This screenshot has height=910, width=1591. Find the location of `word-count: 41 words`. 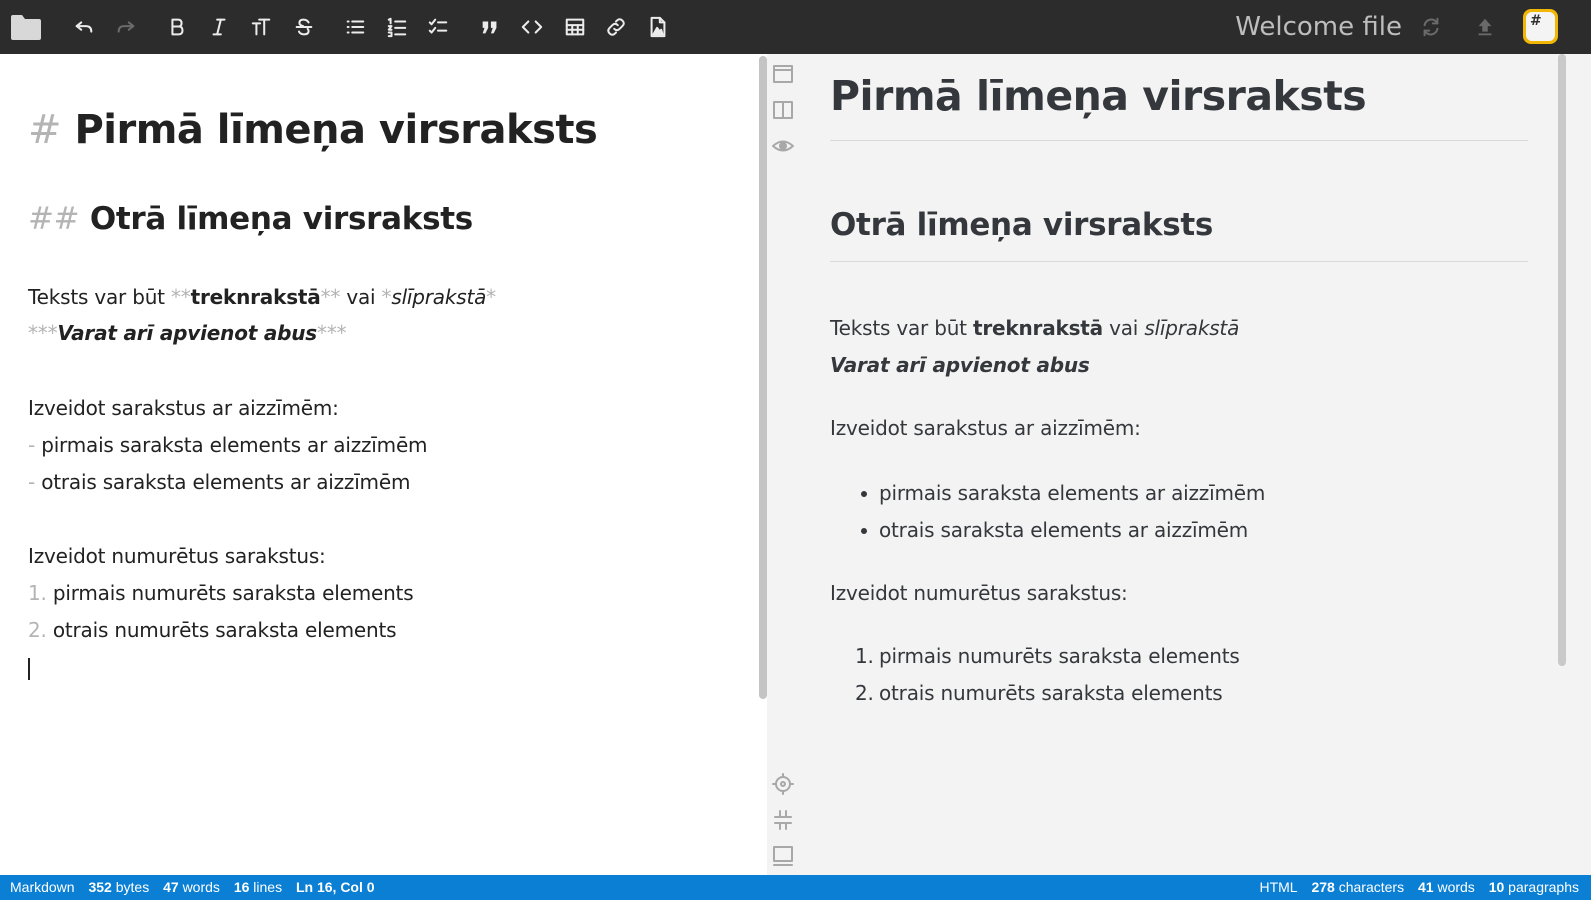

word-count: 41 words is located at coordinates (1446, 887).